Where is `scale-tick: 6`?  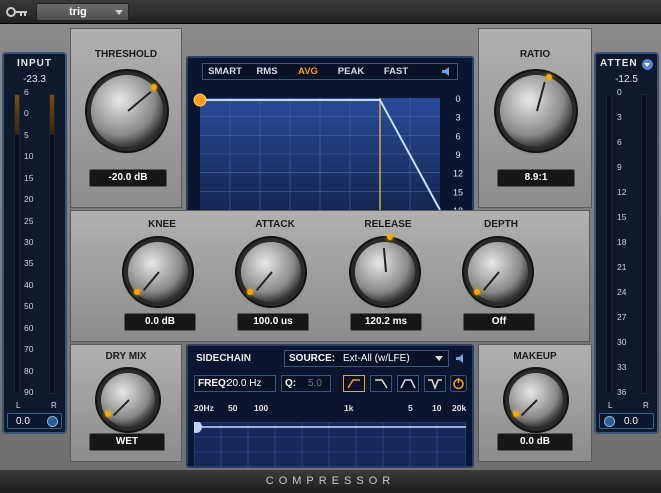
scale-tick: 6 is located at coordinates (26, 92).